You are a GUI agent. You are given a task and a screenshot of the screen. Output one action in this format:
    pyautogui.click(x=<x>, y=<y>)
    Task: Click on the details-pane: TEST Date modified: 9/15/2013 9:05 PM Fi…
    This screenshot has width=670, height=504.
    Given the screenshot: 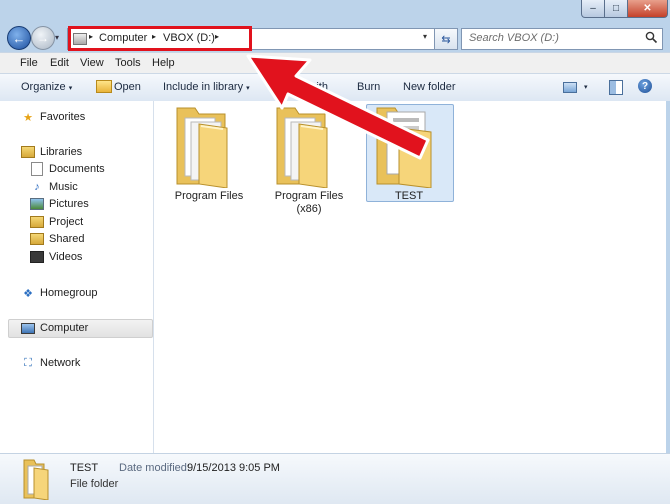 What is the action you would take?
    pyautogui.click(x=335, y=478)
    